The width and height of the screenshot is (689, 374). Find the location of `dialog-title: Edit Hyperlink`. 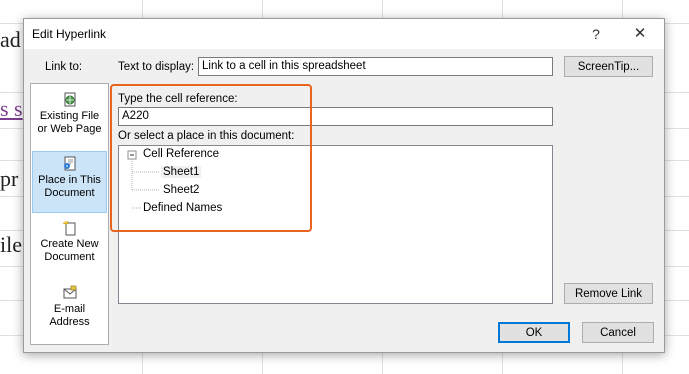

dialog-title: Edit Hyperlink is located at coordinates (69, 34).